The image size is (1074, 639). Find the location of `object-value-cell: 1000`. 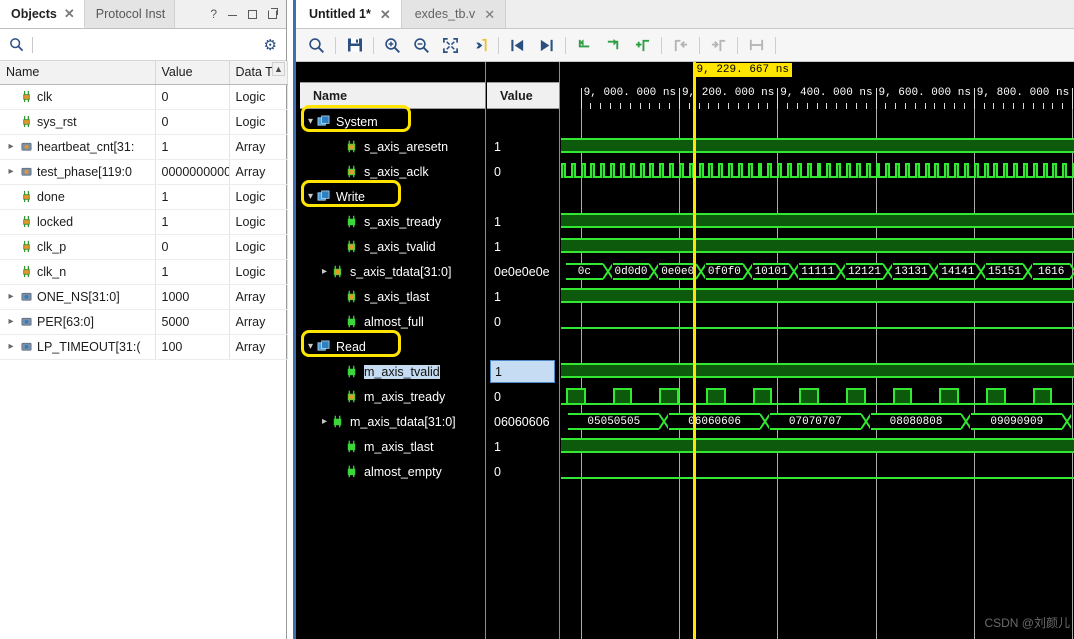

object-value-cell: 1000 is located at coordinates (192, 297).